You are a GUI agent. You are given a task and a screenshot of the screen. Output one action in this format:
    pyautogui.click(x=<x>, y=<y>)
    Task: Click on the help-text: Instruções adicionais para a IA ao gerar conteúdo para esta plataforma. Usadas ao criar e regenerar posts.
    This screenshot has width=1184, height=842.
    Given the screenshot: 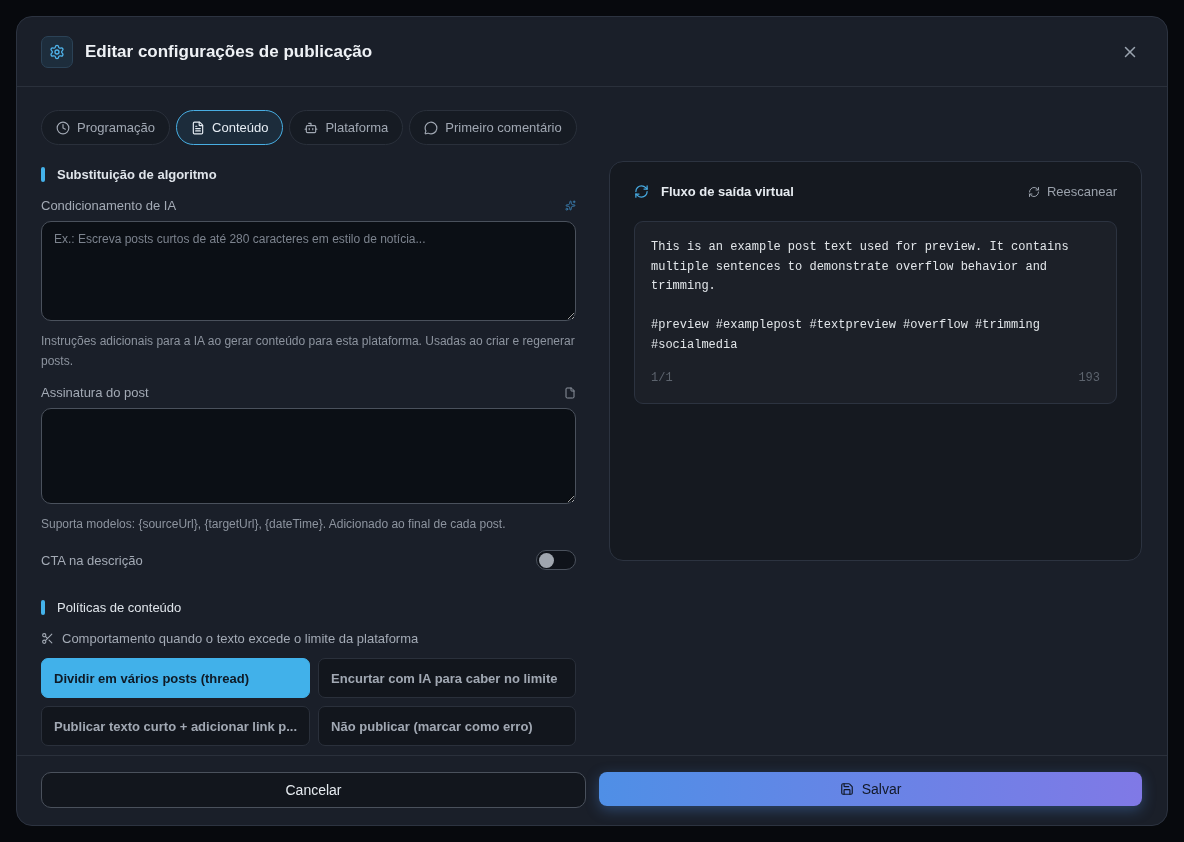 What is the action you would take?
    pyautogui.click(x=308, y=351)
    